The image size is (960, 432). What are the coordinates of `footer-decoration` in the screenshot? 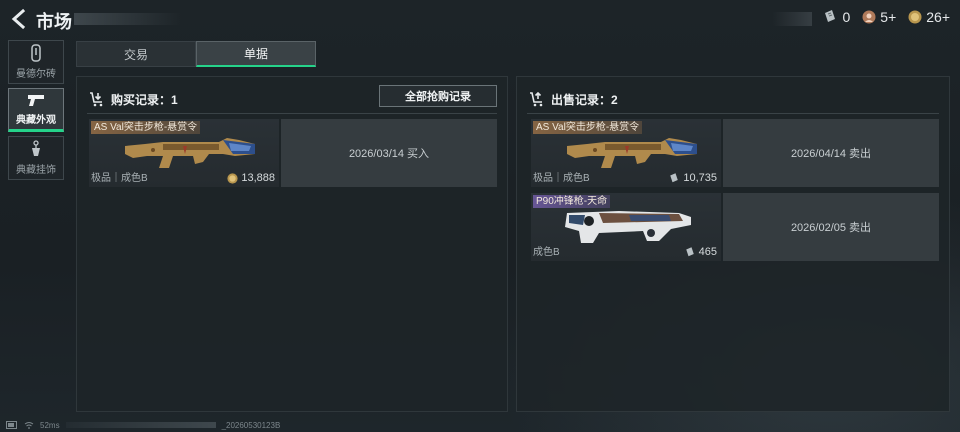 It's located at (140, 425).